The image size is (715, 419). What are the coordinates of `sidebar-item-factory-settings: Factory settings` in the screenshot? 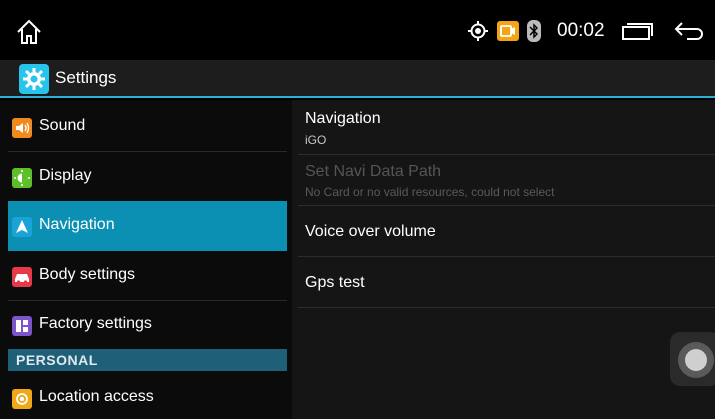 It's located at (147, 325).